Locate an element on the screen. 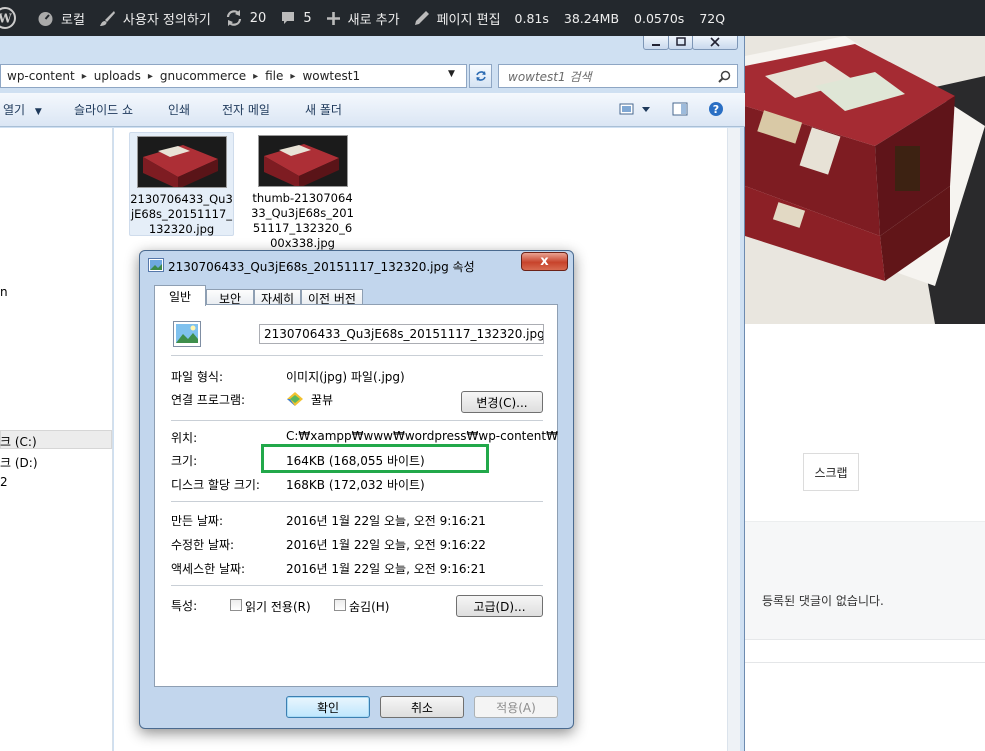 This screenshot has height=751, width=985. nav-item: n is located at coordinates (4, 292).